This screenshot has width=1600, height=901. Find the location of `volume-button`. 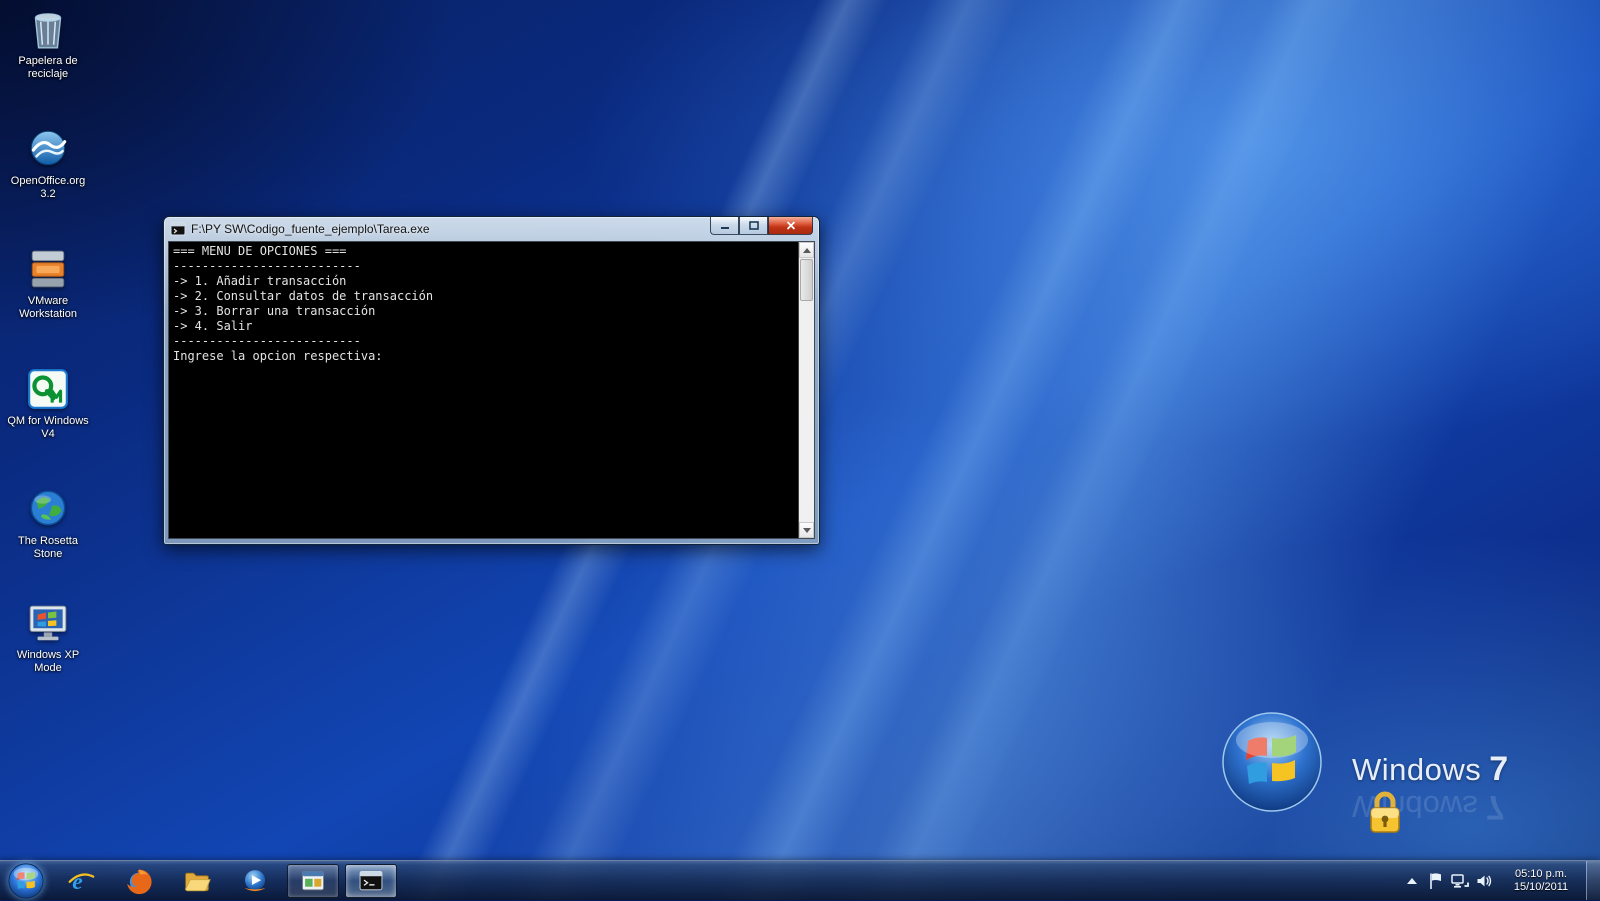

volume-button is located at coordinates (1484, 881).